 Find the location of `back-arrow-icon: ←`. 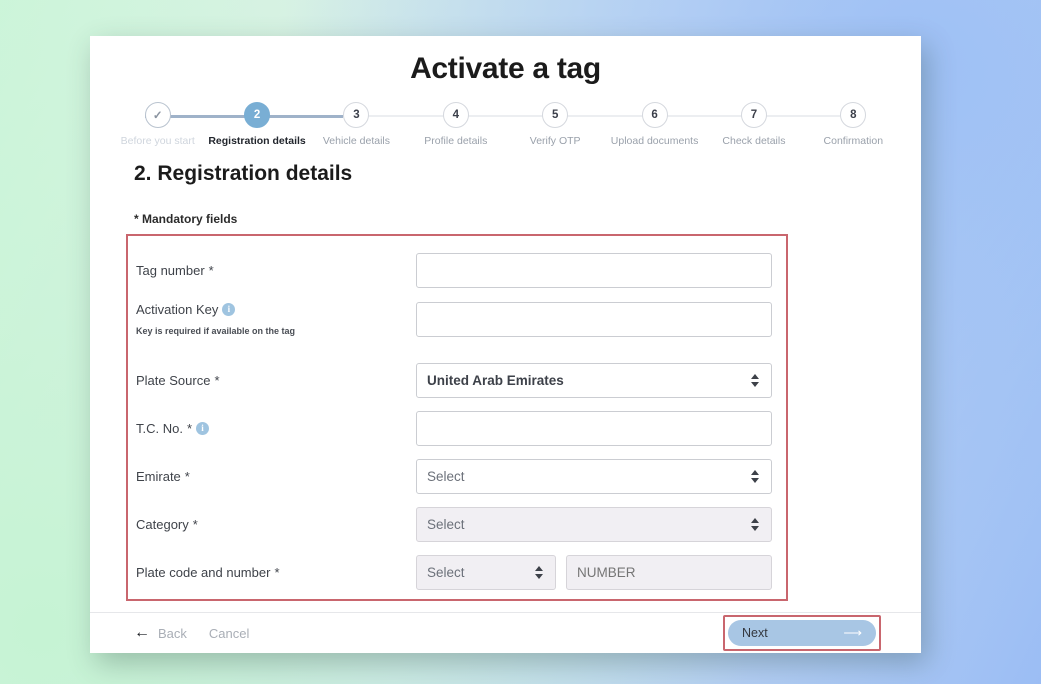

back-arrow-icon: ← is located at coordinates (142, 632).